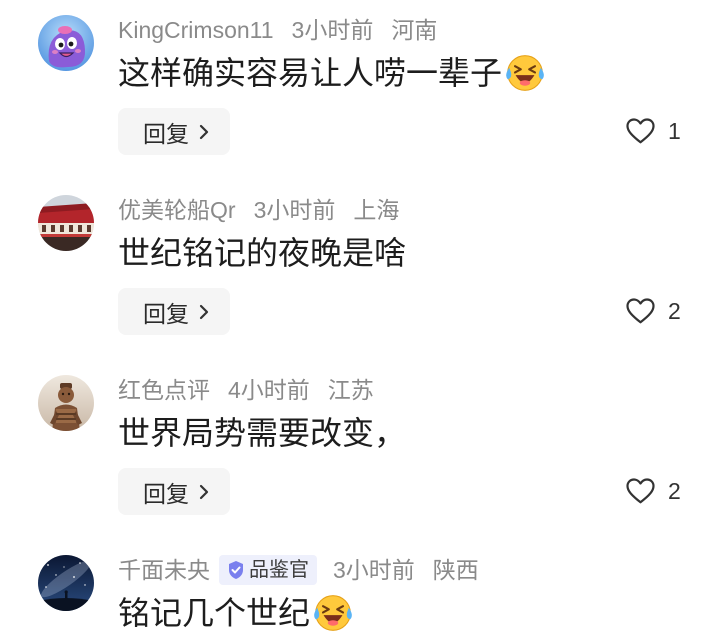 This screenshot has width=720, height=639. I want to click on comment-text: 世纪铭记的夜晚是啥, so click(262, 253).